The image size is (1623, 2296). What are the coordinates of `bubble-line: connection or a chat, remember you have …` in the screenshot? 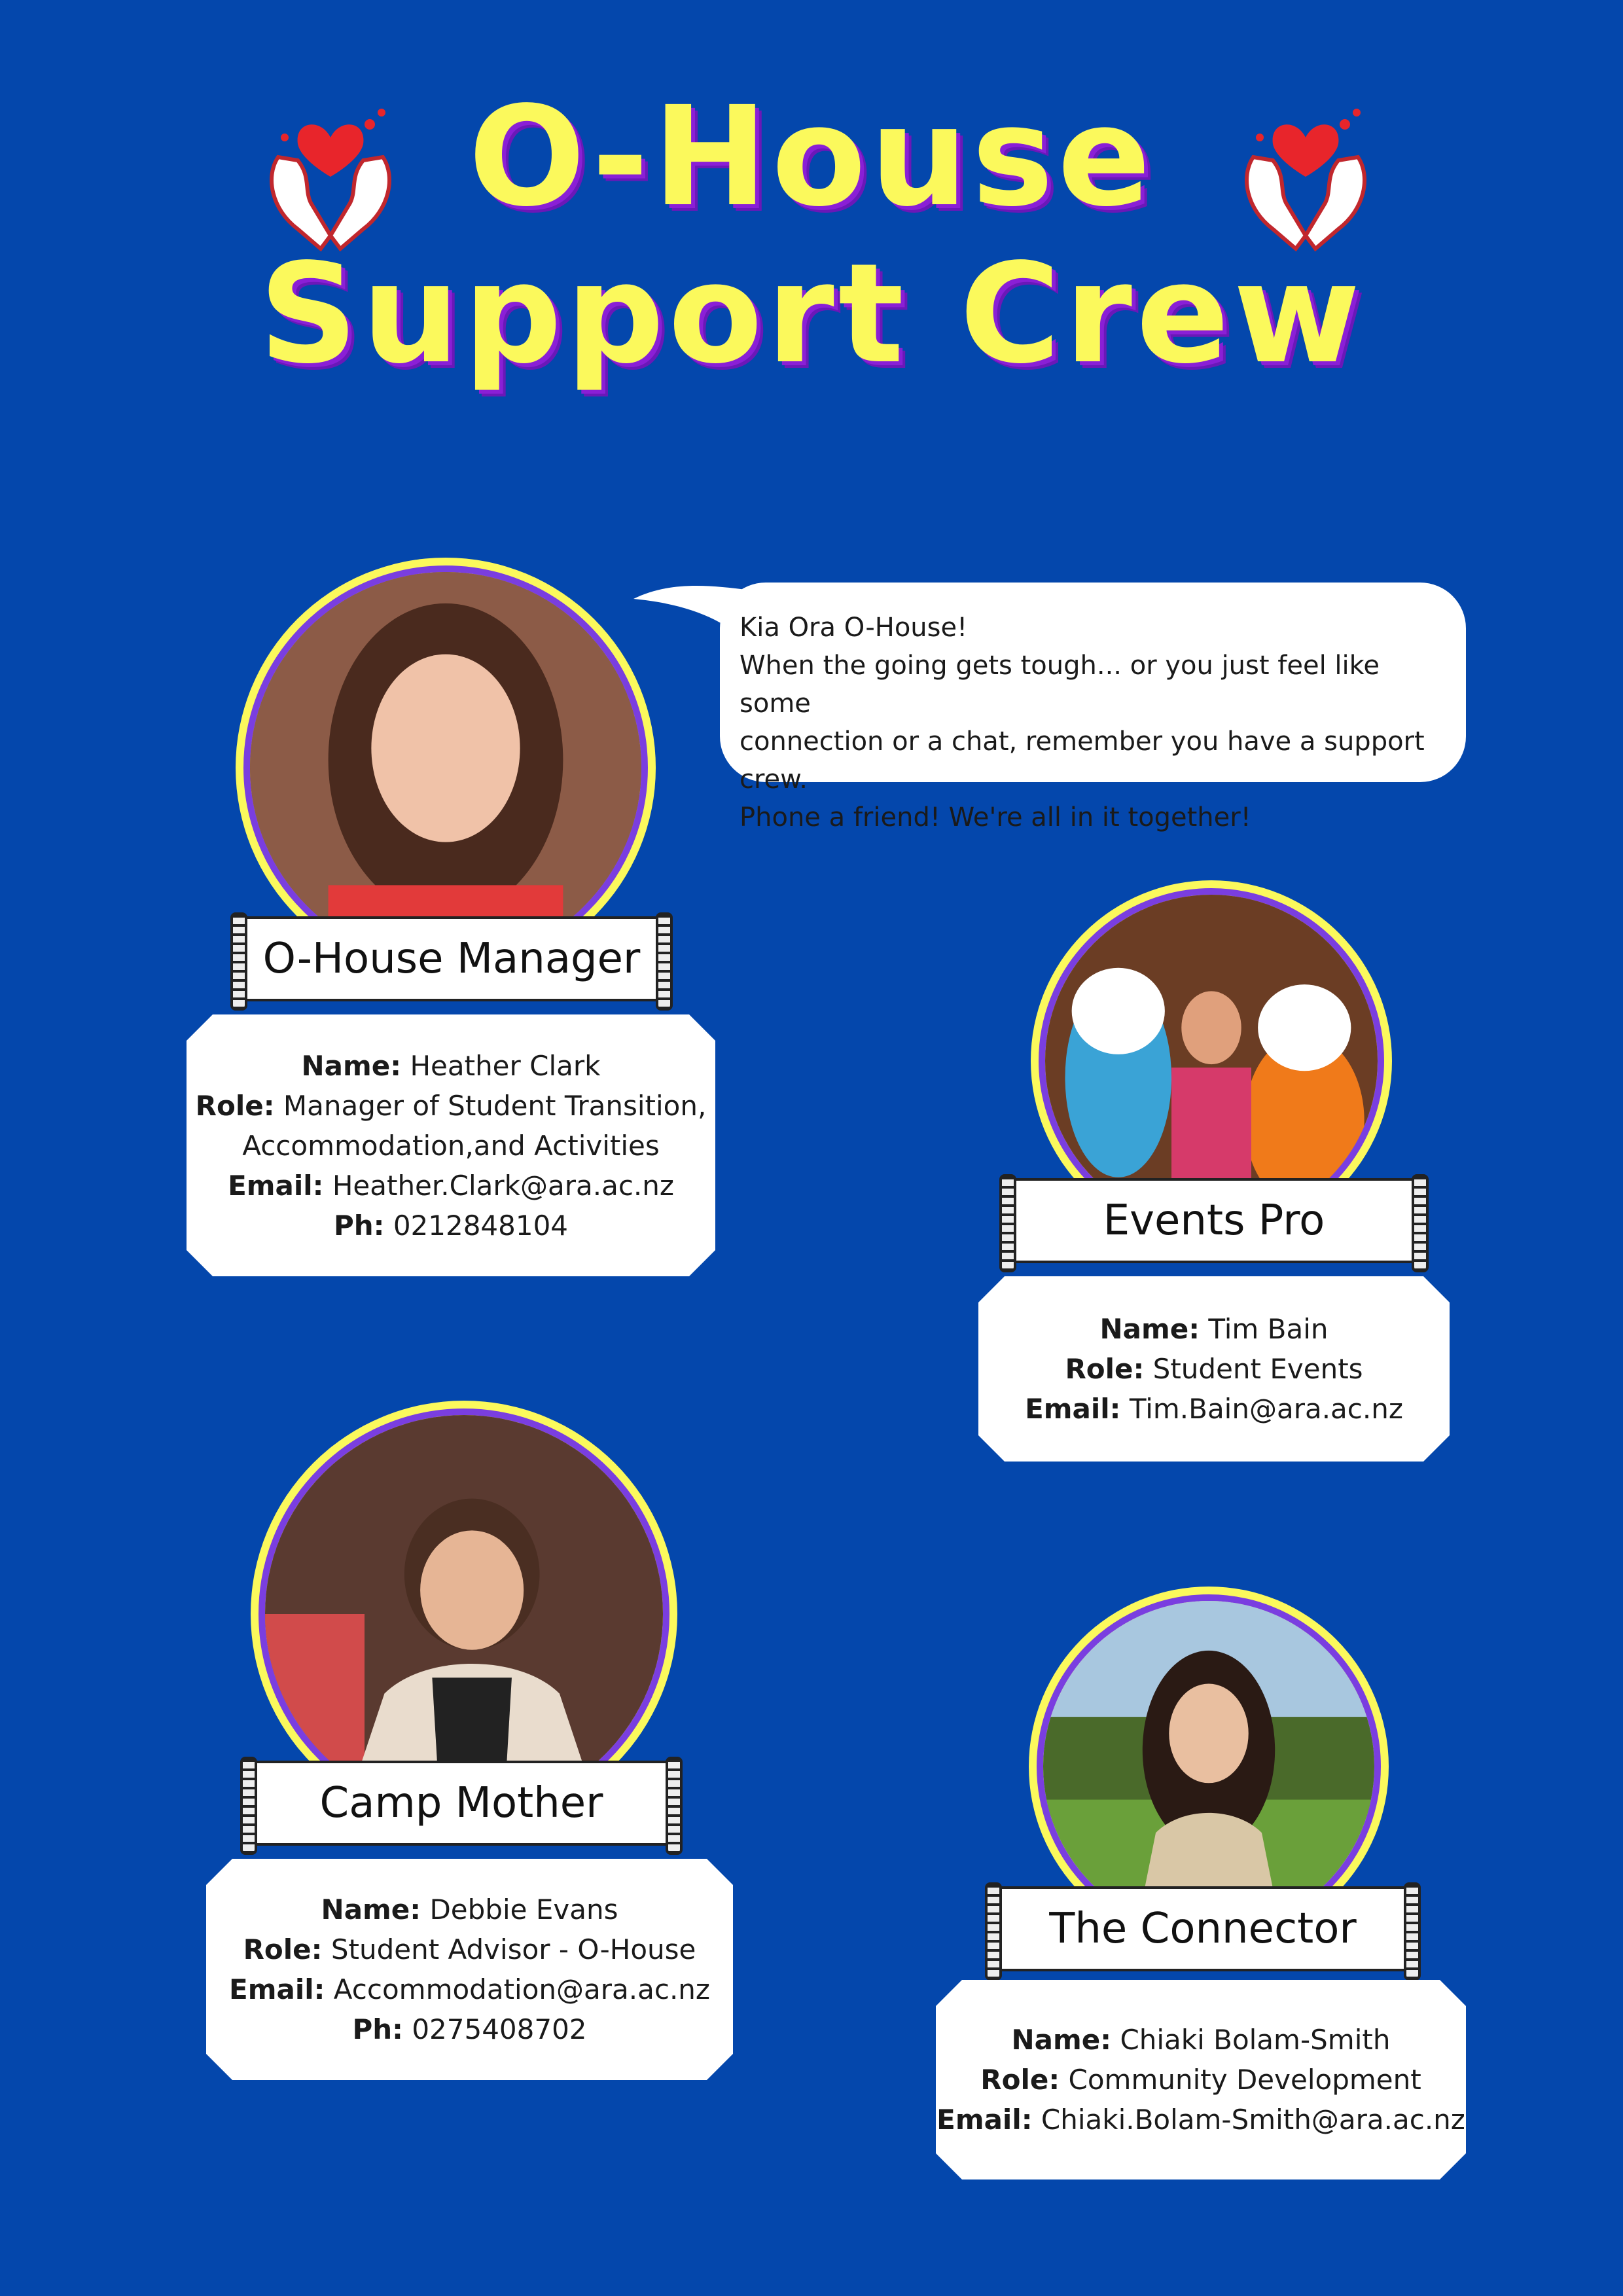 It's located at (1082, 760).